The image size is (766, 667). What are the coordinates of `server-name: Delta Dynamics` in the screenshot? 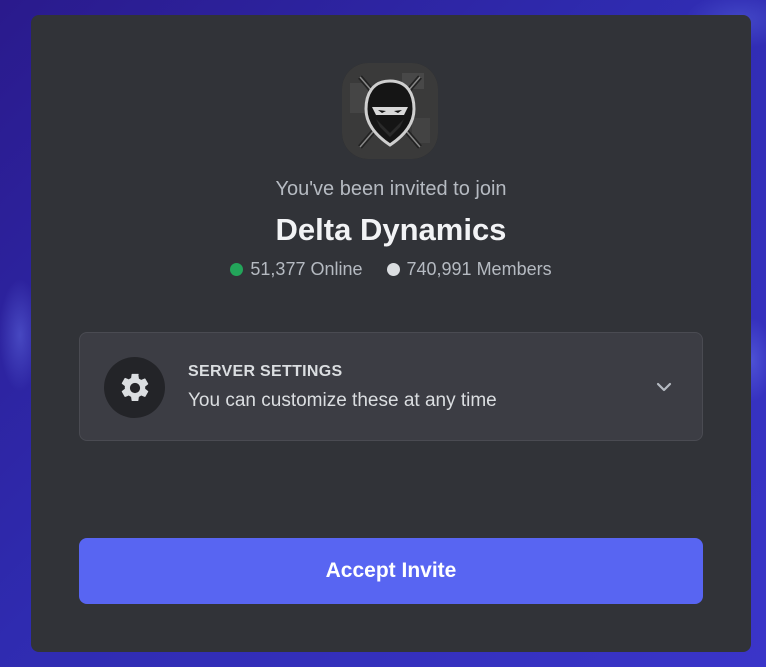 It's located at (391, 229).